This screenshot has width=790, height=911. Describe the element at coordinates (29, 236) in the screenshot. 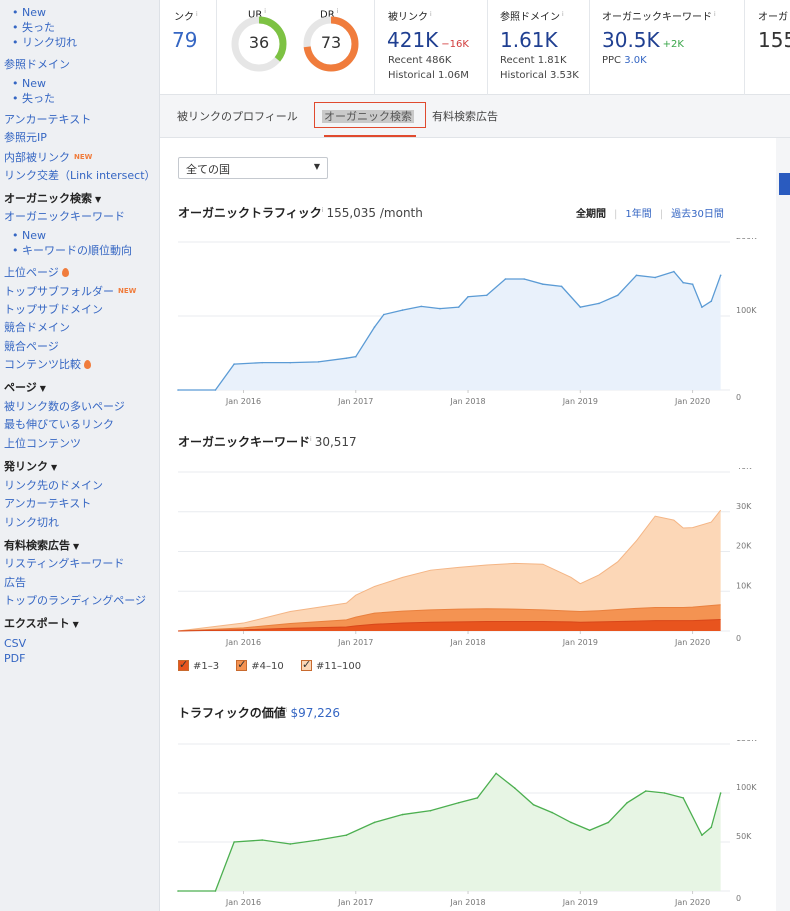

I see `sidebar-item-12: New` at that location.